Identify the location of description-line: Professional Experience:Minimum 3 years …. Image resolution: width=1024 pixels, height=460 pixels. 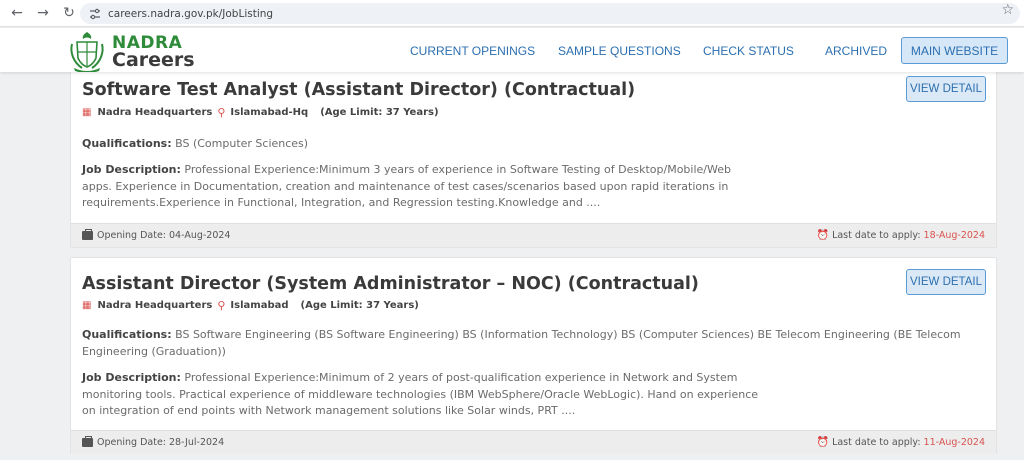
(457, 169).